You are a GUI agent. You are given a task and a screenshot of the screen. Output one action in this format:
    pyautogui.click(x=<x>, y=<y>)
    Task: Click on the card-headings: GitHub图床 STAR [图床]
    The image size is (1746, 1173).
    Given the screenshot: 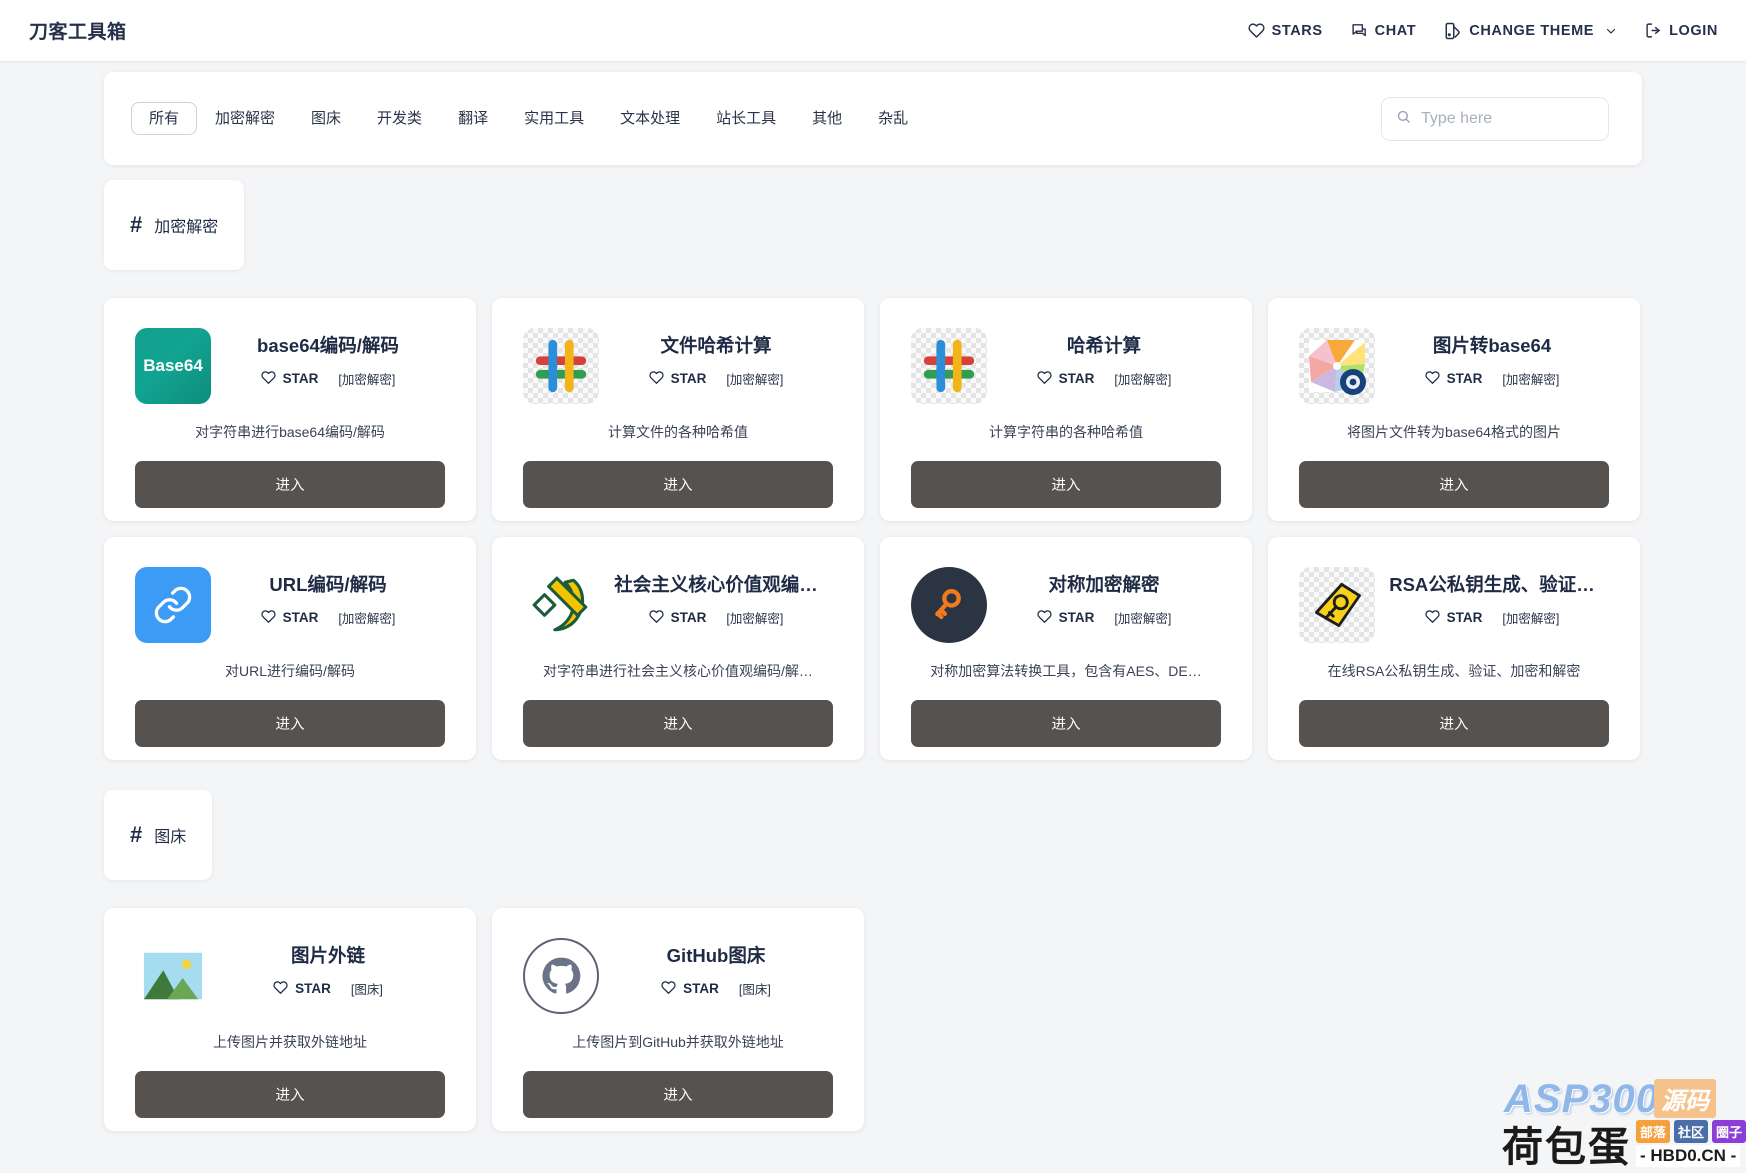 What is the action you would take?
    pyautogui.click(x=716, y=968)
    